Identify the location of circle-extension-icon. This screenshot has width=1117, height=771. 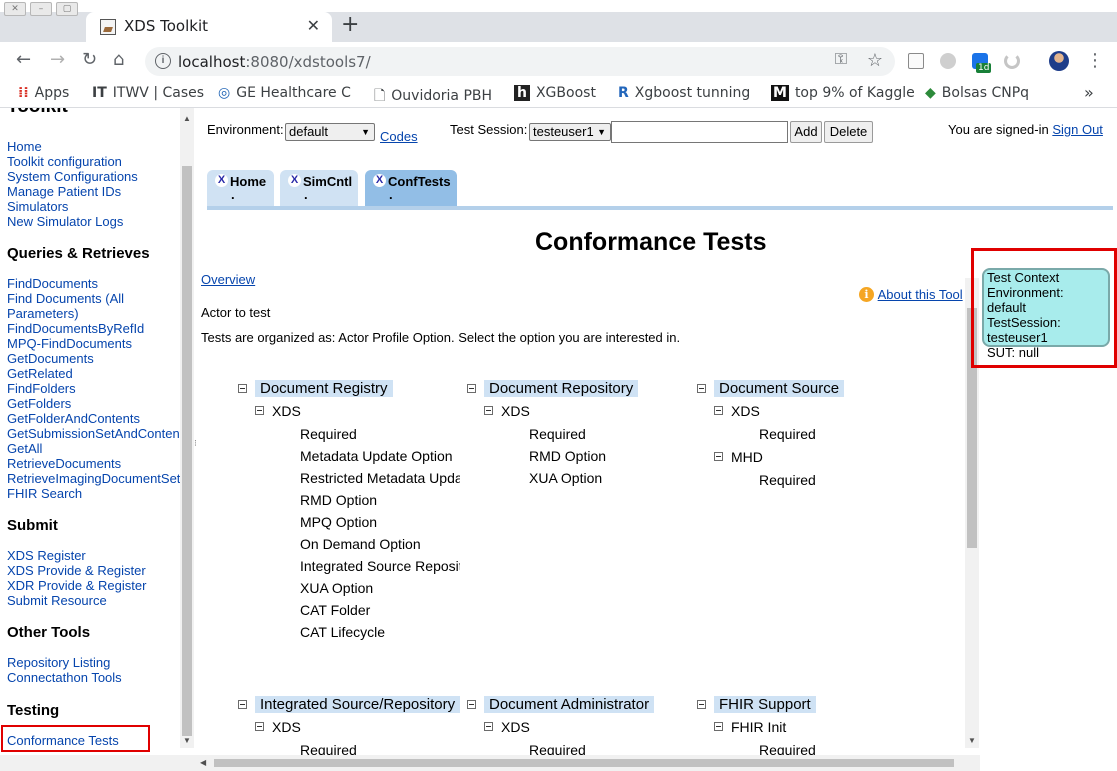
(948, 61).